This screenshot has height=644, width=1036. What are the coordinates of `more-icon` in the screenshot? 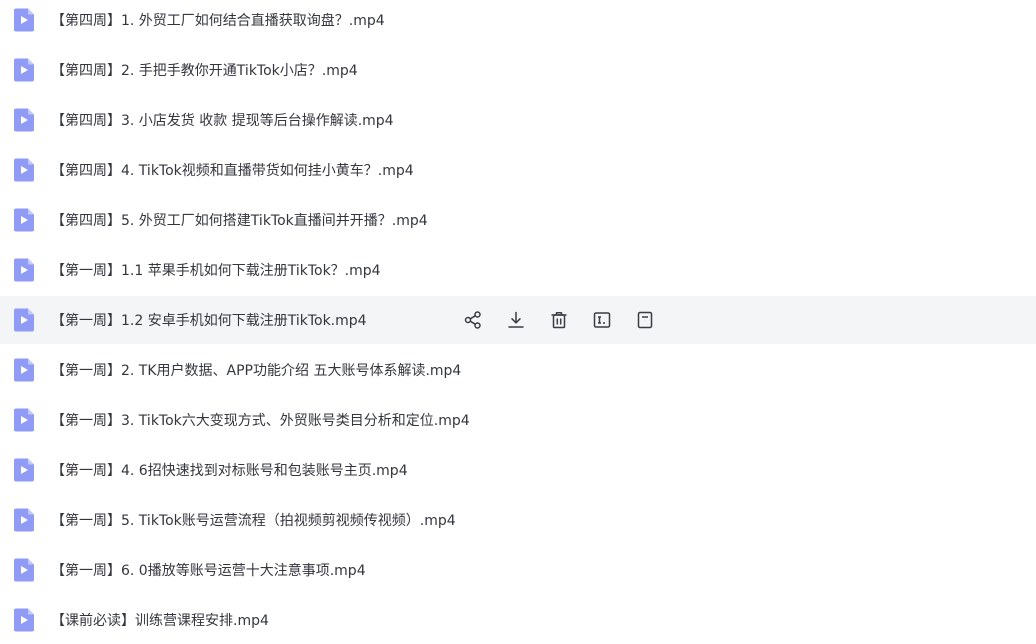 It's located at (645, 320).